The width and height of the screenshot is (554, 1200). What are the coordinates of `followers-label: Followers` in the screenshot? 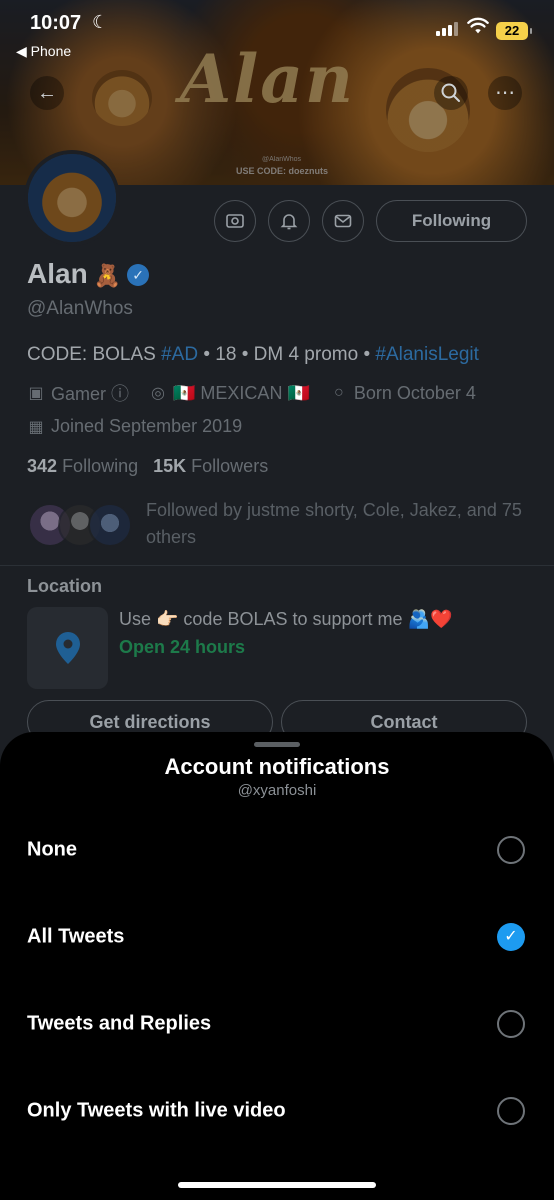 It's located at (230, 466).